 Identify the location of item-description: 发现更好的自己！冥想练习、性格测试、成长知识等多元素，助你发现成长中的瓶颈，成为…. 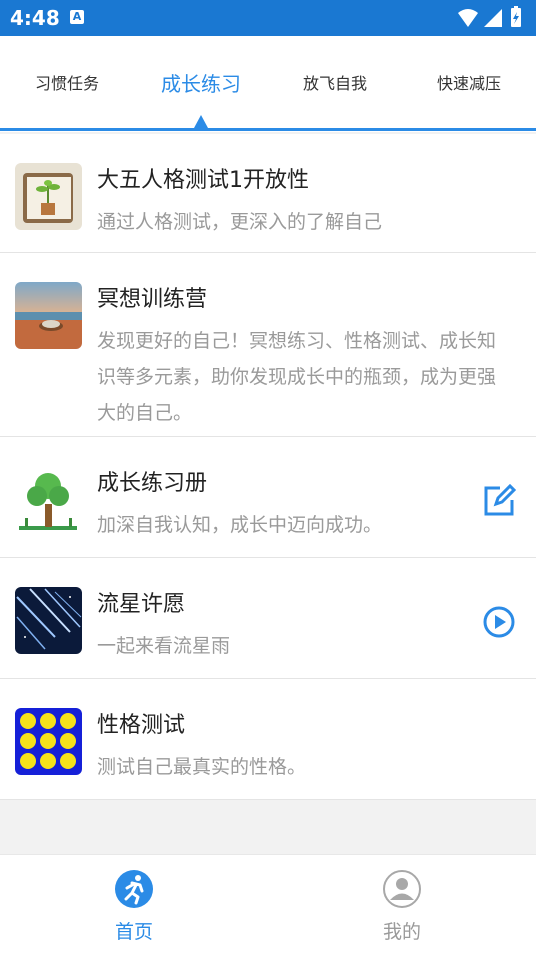
(297, 377).